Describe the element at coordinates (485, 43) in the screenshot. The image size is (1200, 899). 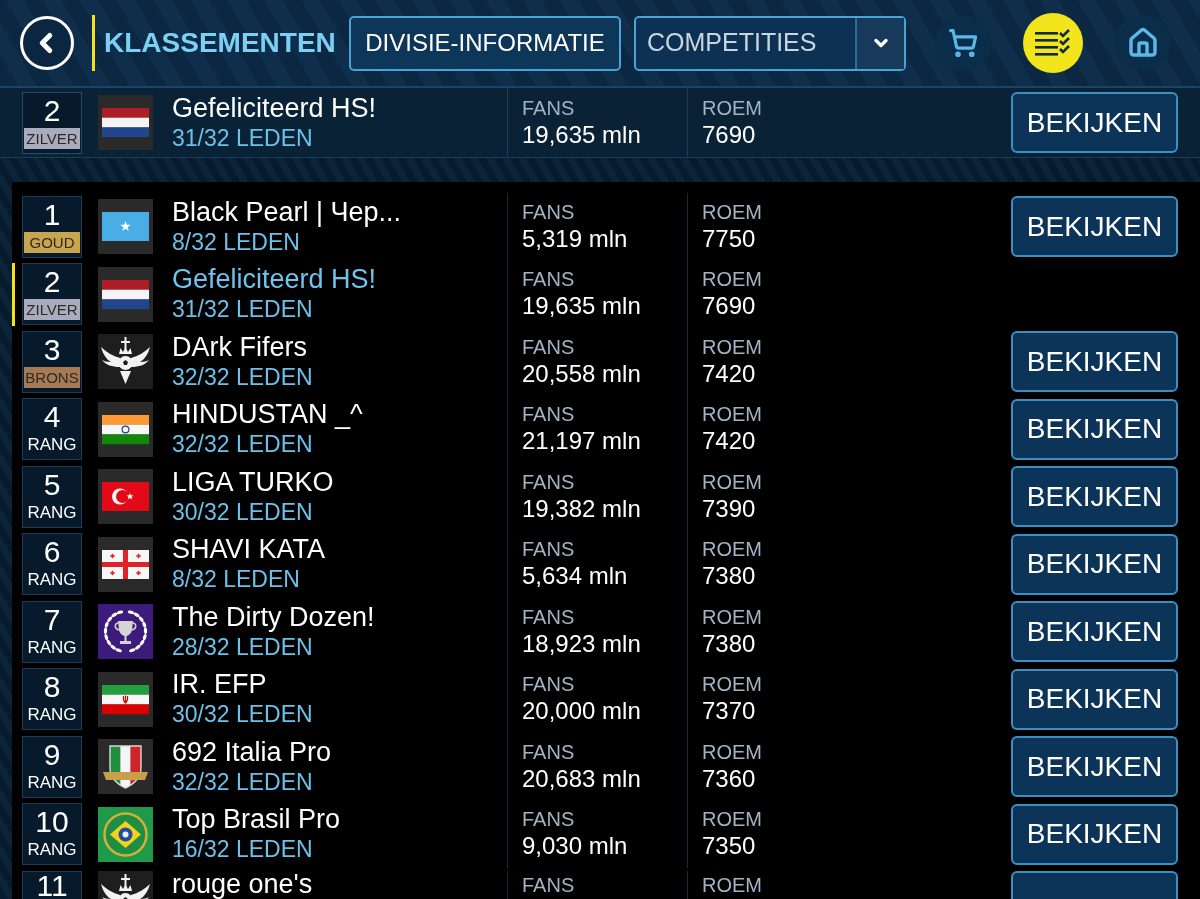
I see `division-info-button: DIVISIE-INFORMATIE` at that location.